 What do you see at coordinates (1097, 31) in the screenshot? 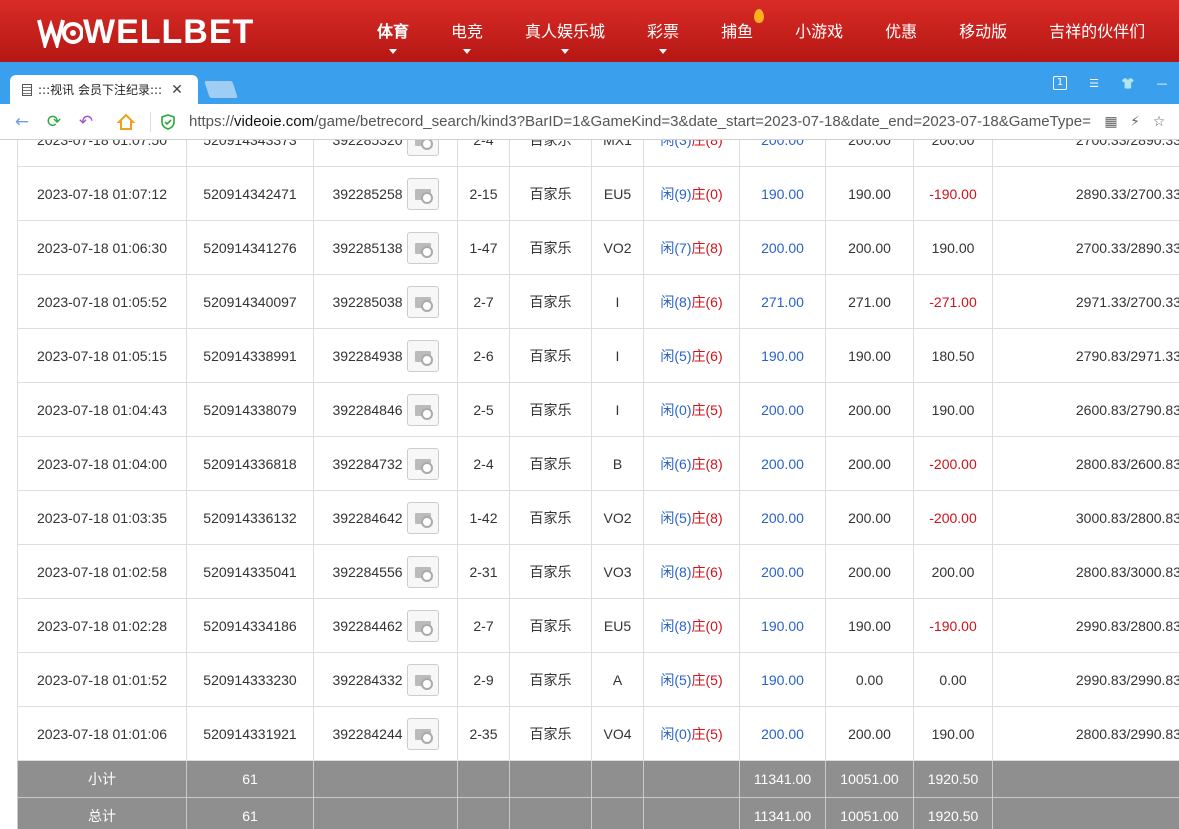
I see `nav-partners: 吉祥的伙伴们` at bounding box center [1097, 31].